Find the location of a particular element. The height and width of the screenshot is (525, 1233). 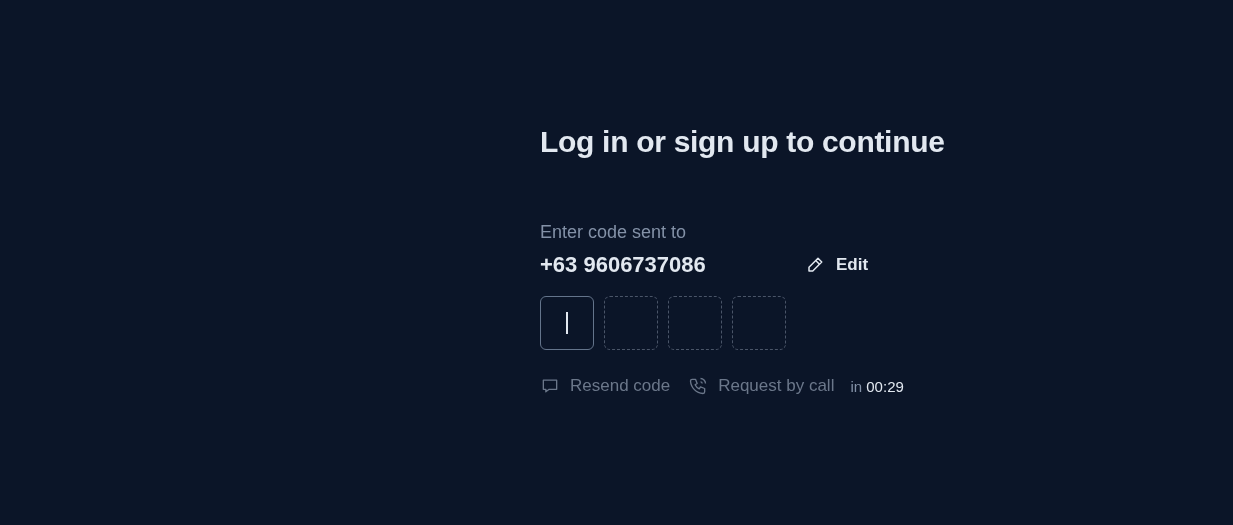

phone-number: +63 9606737086 is located at coordinates (623, 265).